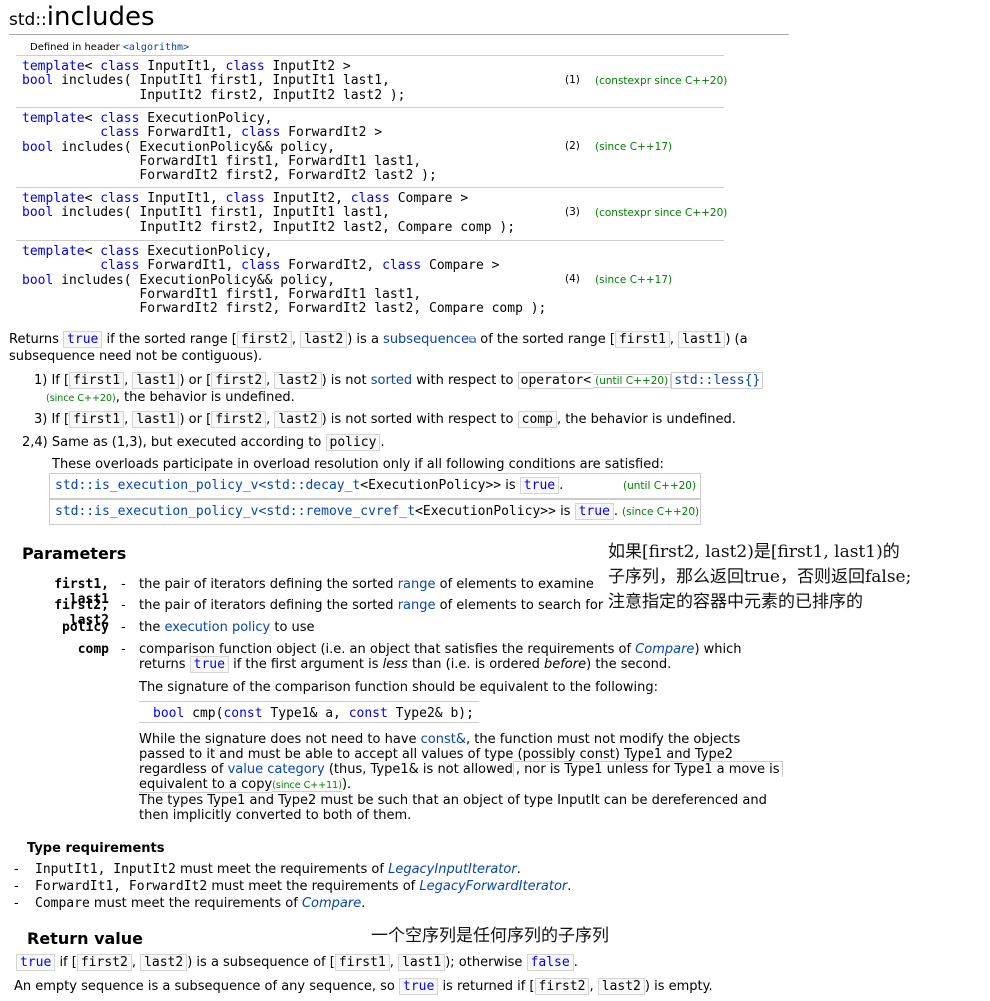  What do you see at coordinates (664, 649) in the screenshot?
I see `param-link: Compare` at bounding box center [664, 649].